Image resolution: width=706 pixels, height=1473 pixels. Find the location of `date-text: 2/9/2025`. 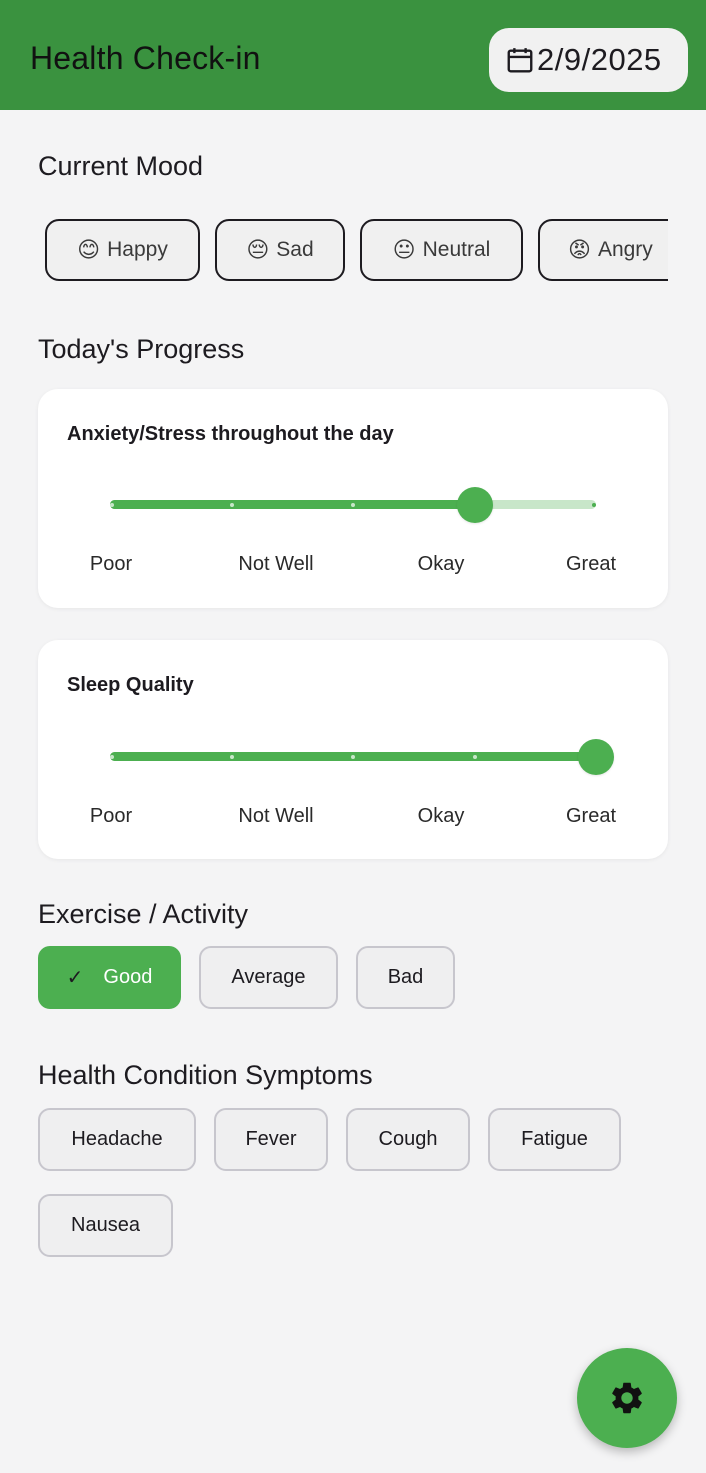

date-text: 2/9/2025 is located at coordinates (599, 59).